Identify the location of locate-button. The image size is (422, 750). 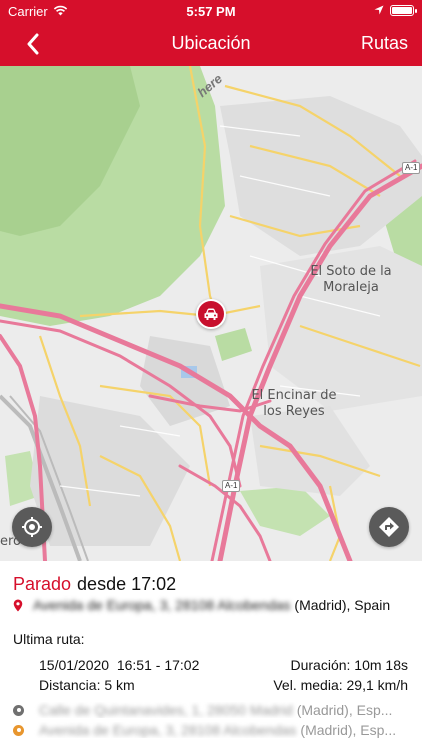
(32, 527).